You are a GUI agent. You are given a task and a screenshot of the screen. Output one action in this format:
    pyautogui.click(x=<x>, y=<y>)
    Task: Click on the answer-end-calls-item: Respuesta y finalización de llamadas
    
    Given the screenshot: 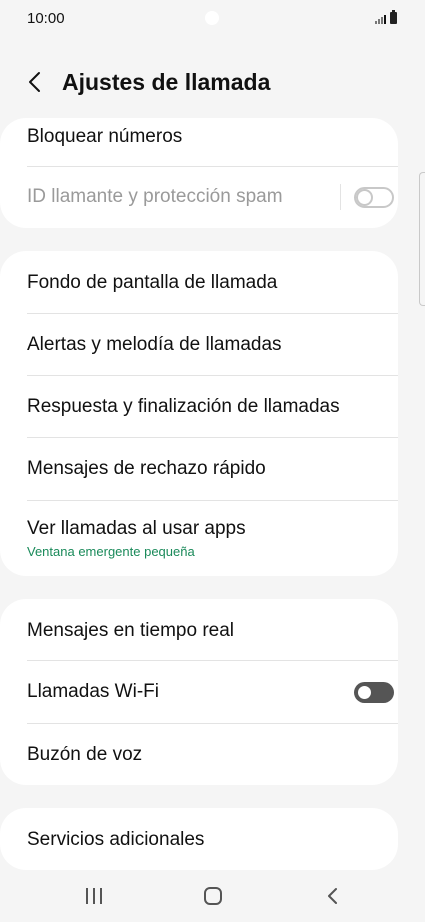 What is the action you would take?
    pyautogui.click(x=199, y=407)
    